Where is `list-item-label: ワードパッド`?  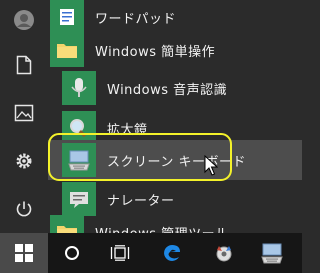 list-item-label: ワードパッド is located at coordinates (136, 19).